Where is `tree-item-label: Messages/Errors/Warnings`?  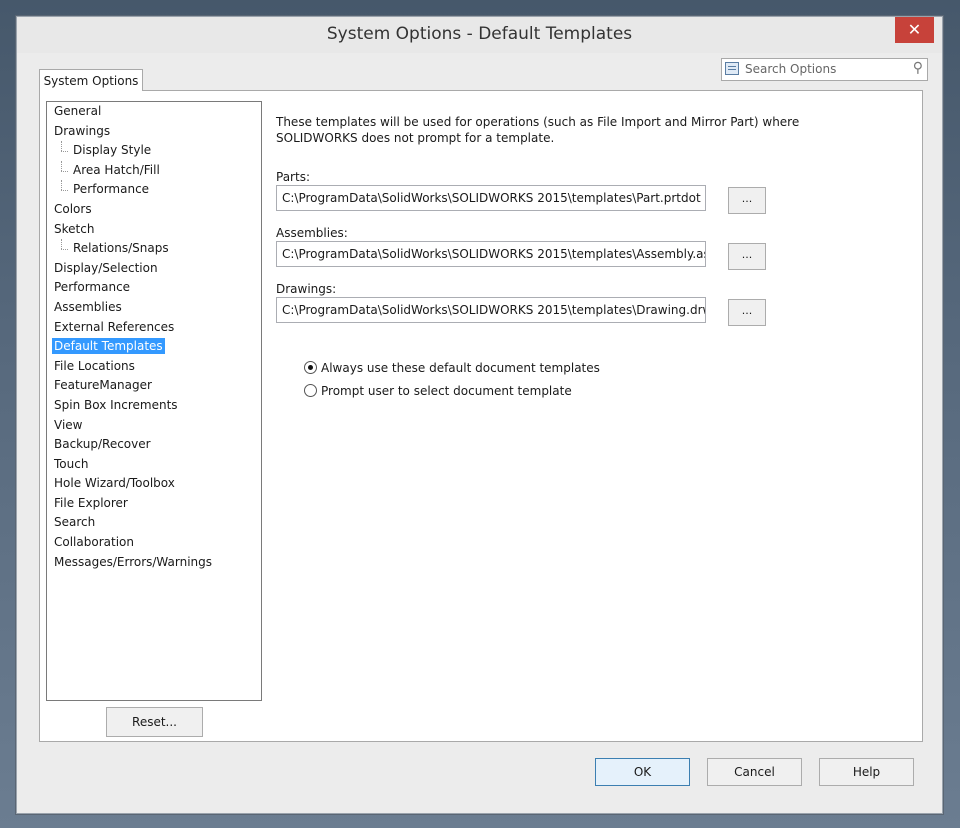 tree-item-label: Messages/Errors/Warnings is located at coordinates (133, 561).